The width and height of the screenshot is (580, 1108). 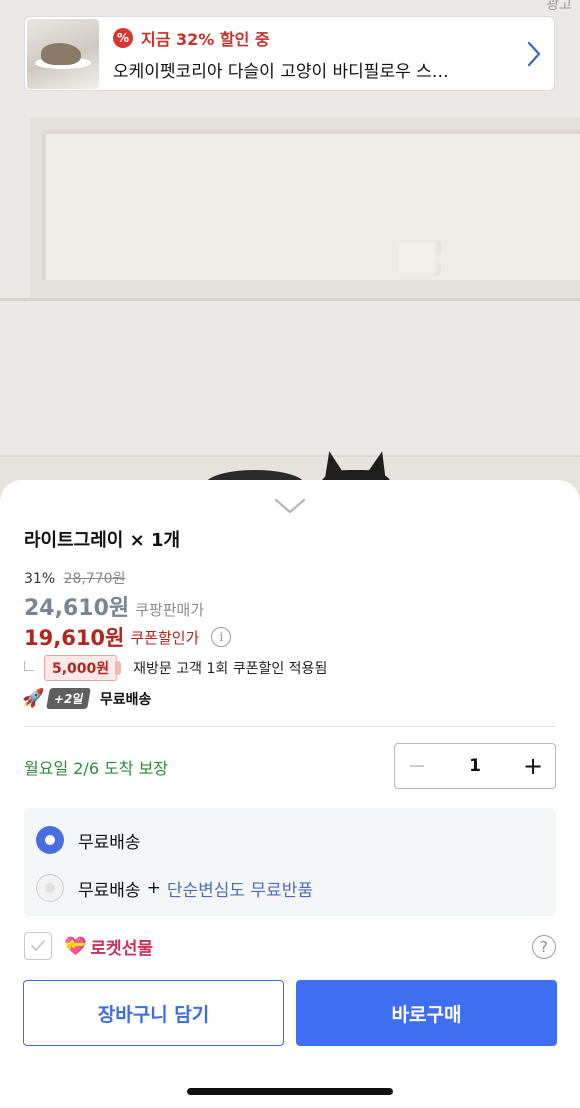 I want to click on add-to-cart-button: 장바구니 담기, so click(x=153, y=1013).